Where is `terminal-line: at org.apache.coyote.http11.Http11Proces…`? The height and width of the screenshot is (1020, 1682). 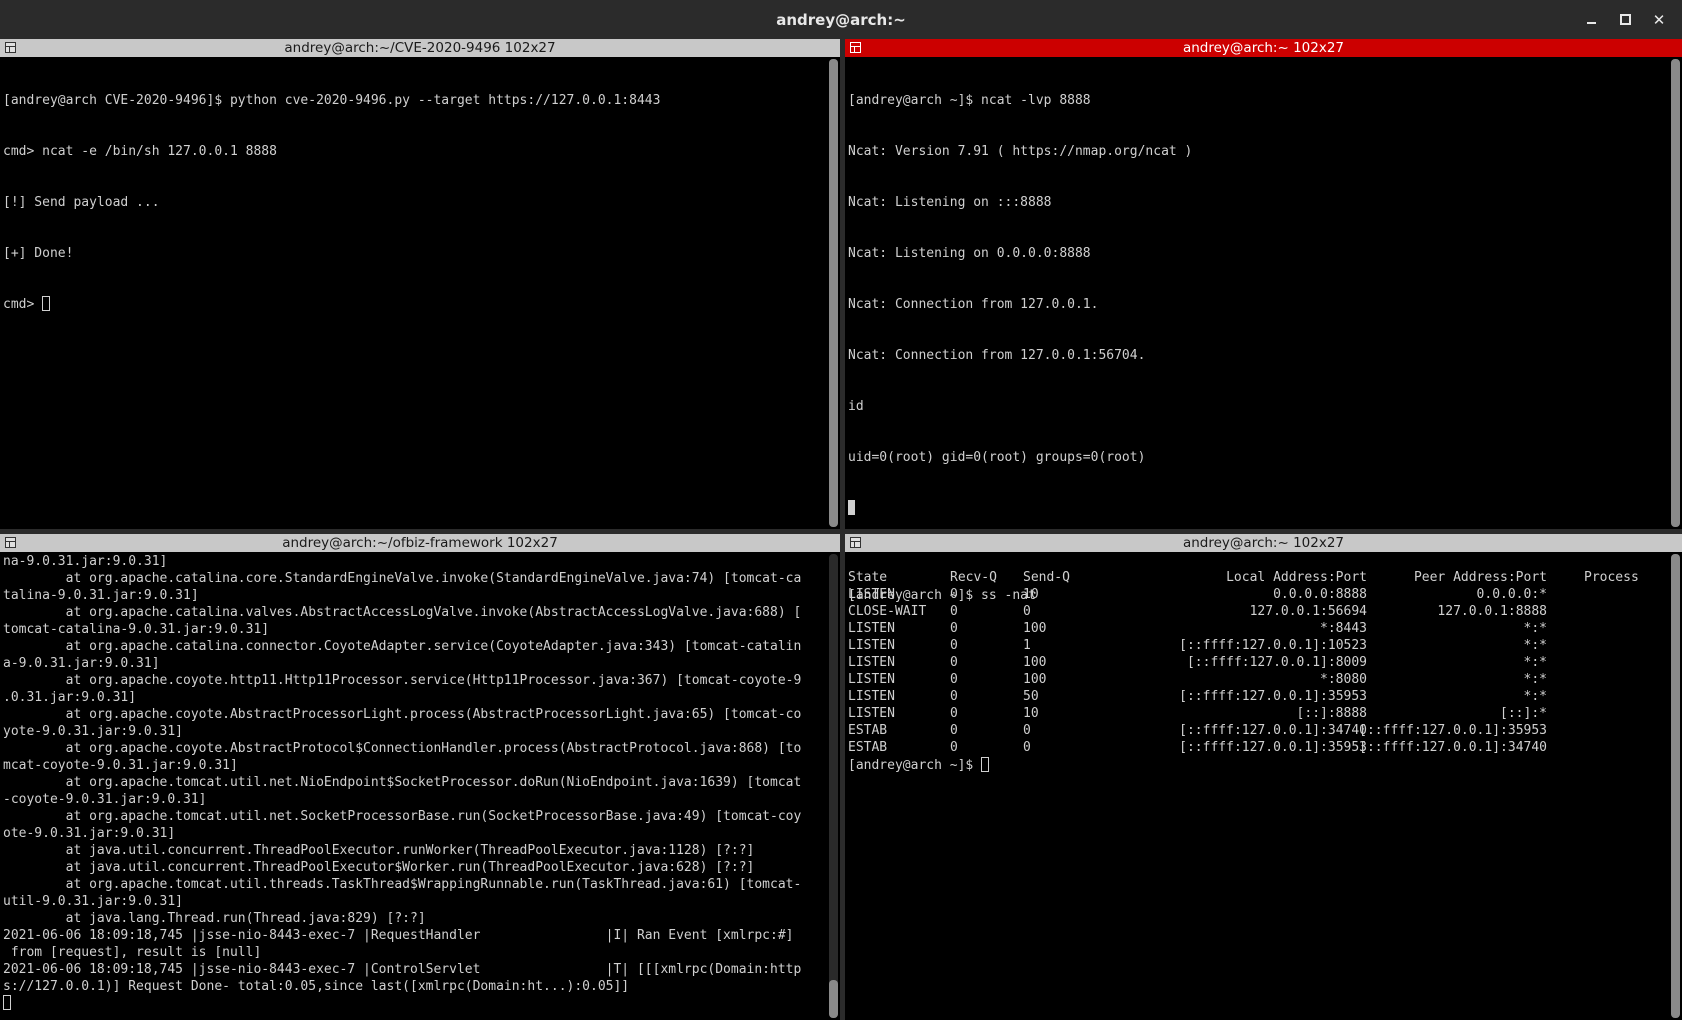
terminal-line: at org.apache.coyote.http11.Http11Proces… is located at coordinates (402, 680).